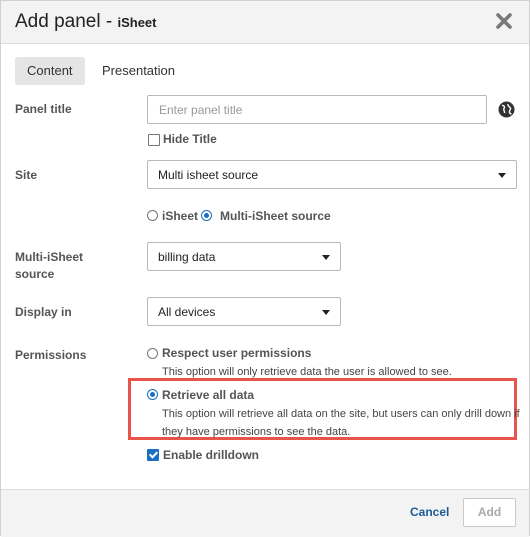  Describe the element at coordinates (489, 512) in the screenshot. I see `add-button: Add` at that location.